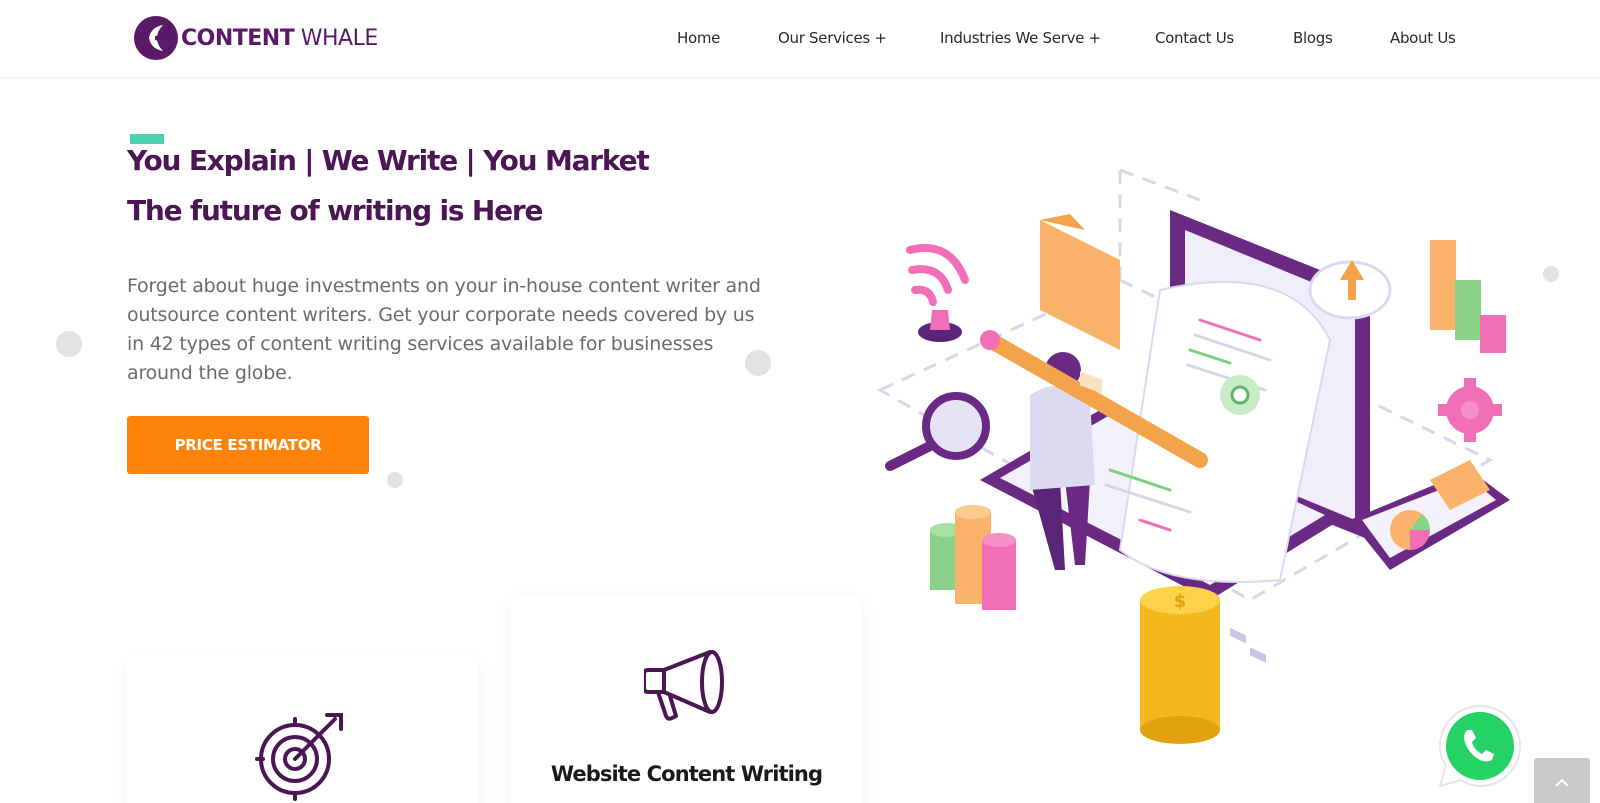 The image size is (1600, 803). What do you see at coordinates (1350, 290) in the screenshot?
I see `cloud-upload-icon` at bounding box center [1350, 290].